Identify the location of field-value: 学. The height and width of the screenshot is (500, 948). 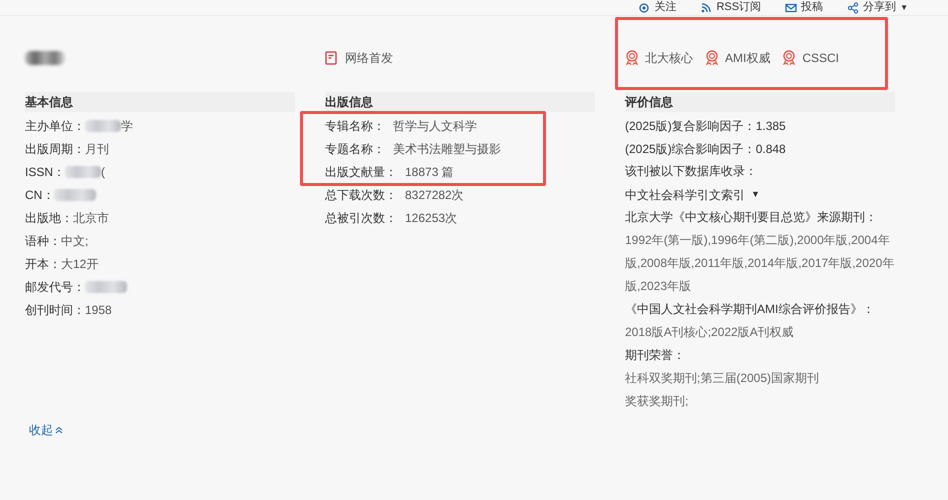
(127, 126).